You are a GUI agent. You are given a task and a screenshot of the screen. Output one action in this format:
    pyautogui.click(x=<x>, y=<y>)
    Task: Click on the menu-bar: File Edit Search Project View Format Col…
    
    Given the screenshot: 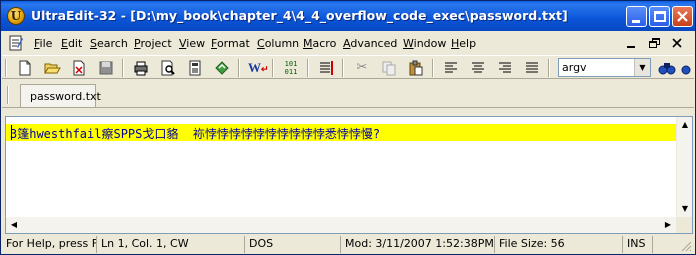 What is the action you would take?
    pyautogui.click(x=348, y=43)
    